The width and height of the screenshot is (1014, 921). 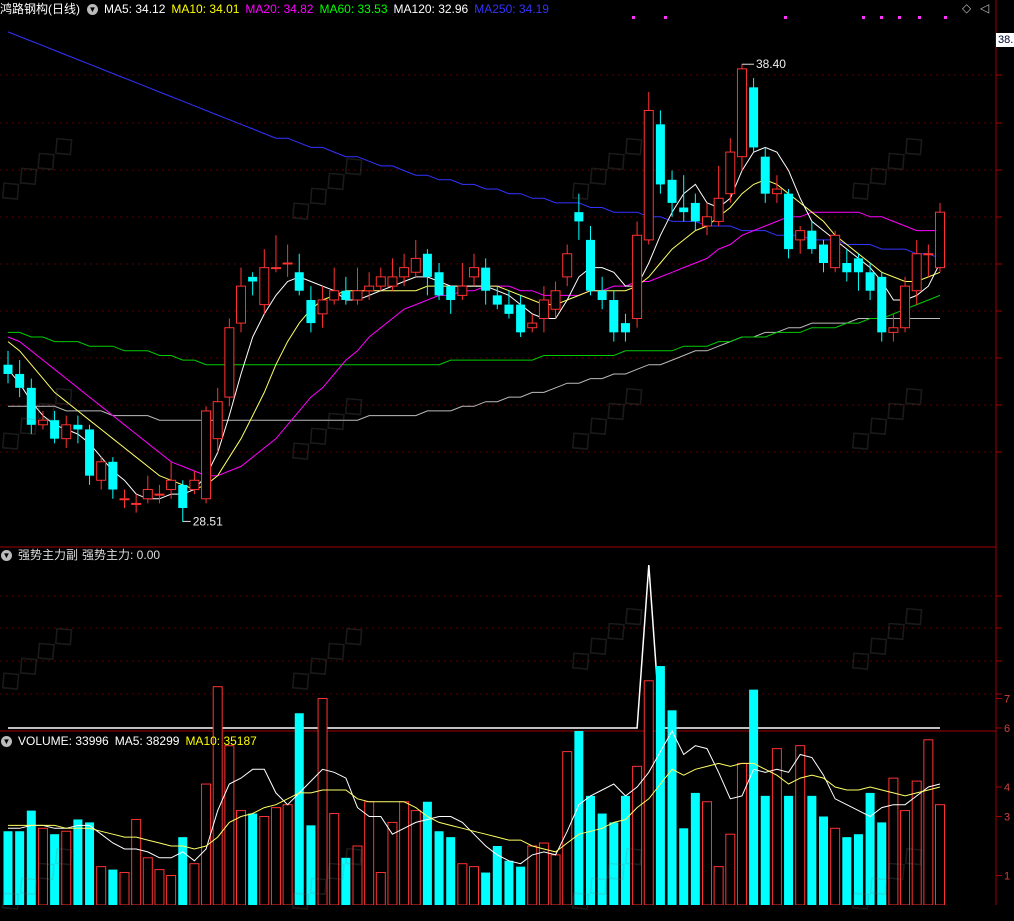 What do you see at coordinates (221, 741) in the screenshot?
I see `vol-ma10-label: MA10: 35187` at bounding box center [221, 741].